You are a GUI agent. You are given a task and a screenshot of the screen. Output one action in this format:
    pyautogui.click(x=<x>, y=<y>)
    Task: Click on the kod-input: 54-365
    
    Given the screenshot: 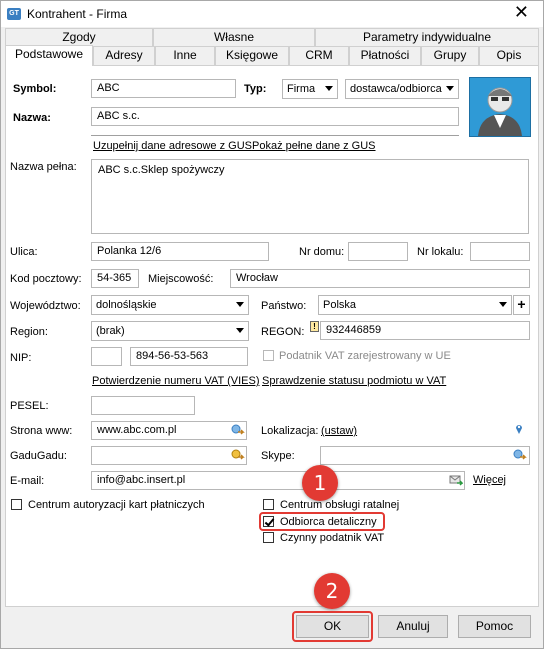 What is the action you would take?
    pyautogui.click(x=115, y=278)
    